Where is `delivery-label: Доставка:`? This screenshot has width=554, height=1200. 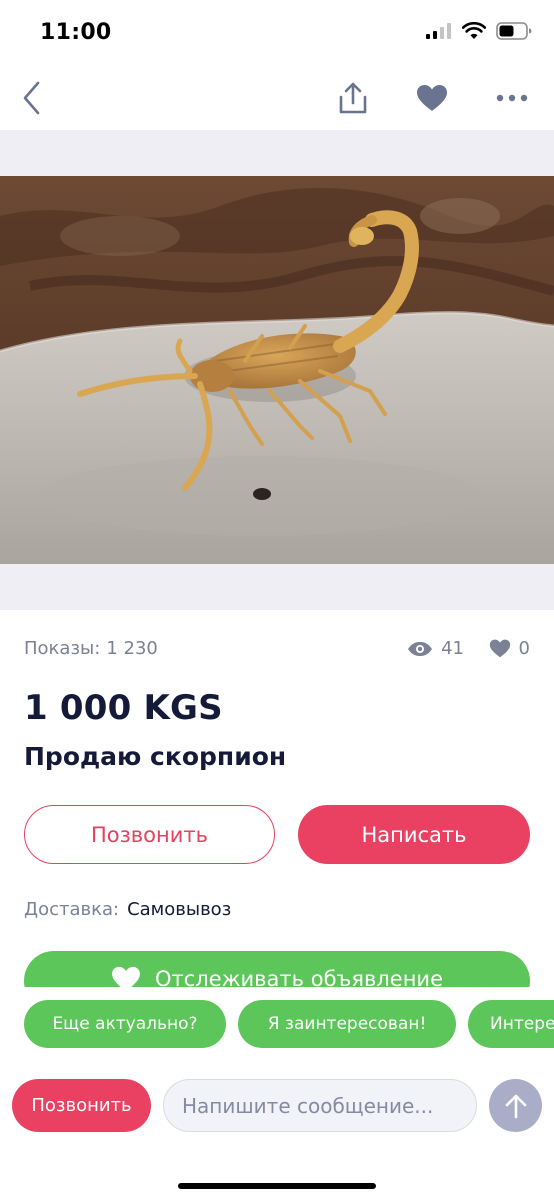
delivery-label: Доставка: is located at coordinates (72, 909).